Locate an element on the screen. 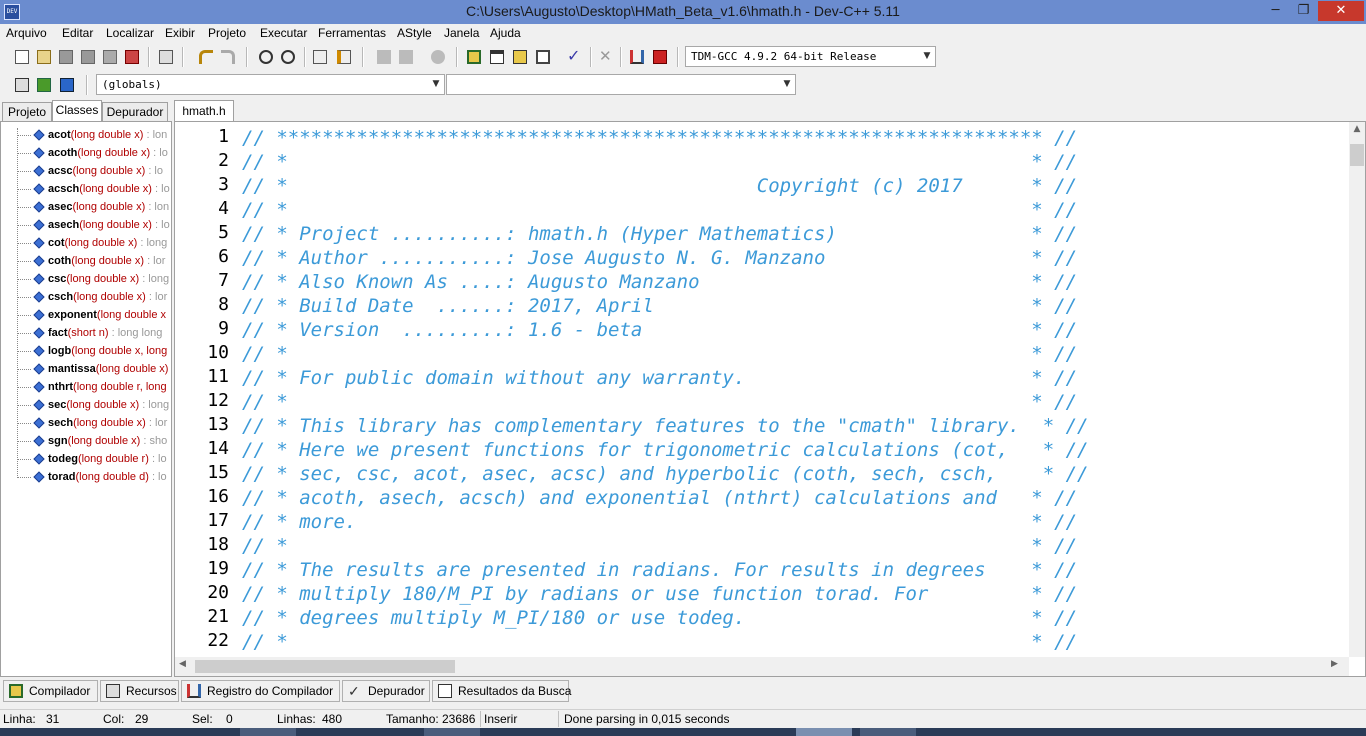  goto-button is located at coordinates (44, 85).